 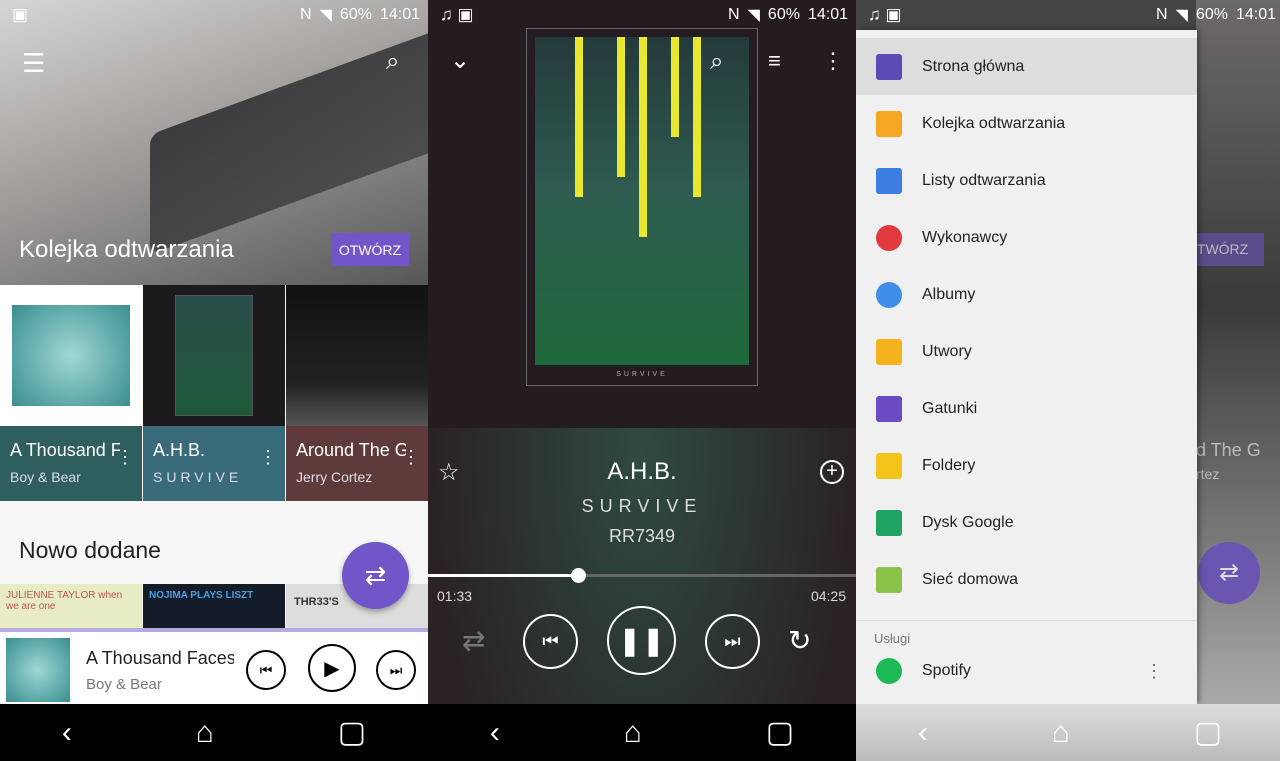 I want to click on home-icon, so click(x=889, y=66).